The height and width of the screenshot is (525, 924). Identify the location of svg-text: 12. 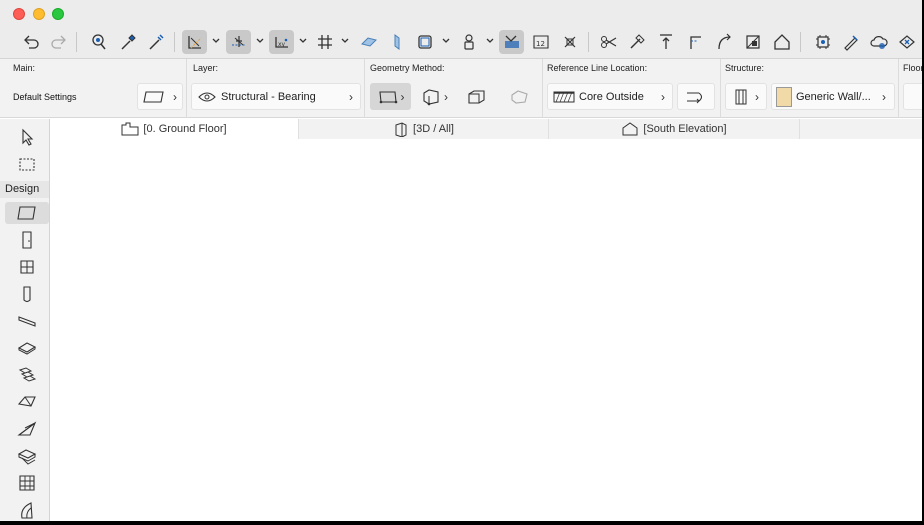
(540, 44).